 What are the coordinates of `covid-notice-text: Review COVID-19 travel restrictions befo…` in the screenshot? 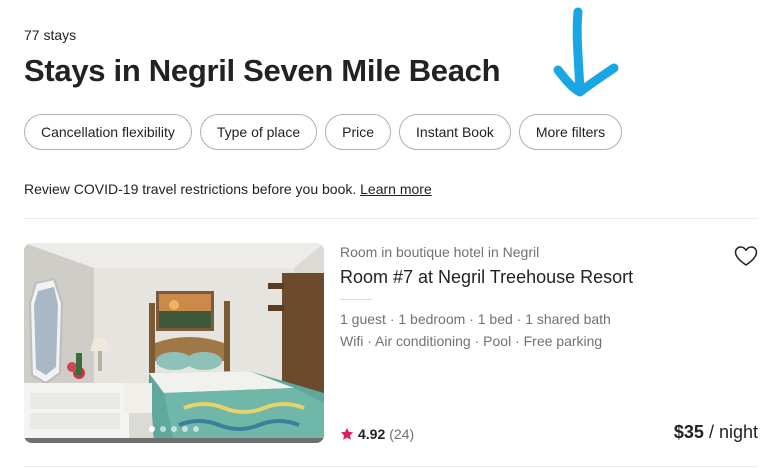 It's located at (190, 189).